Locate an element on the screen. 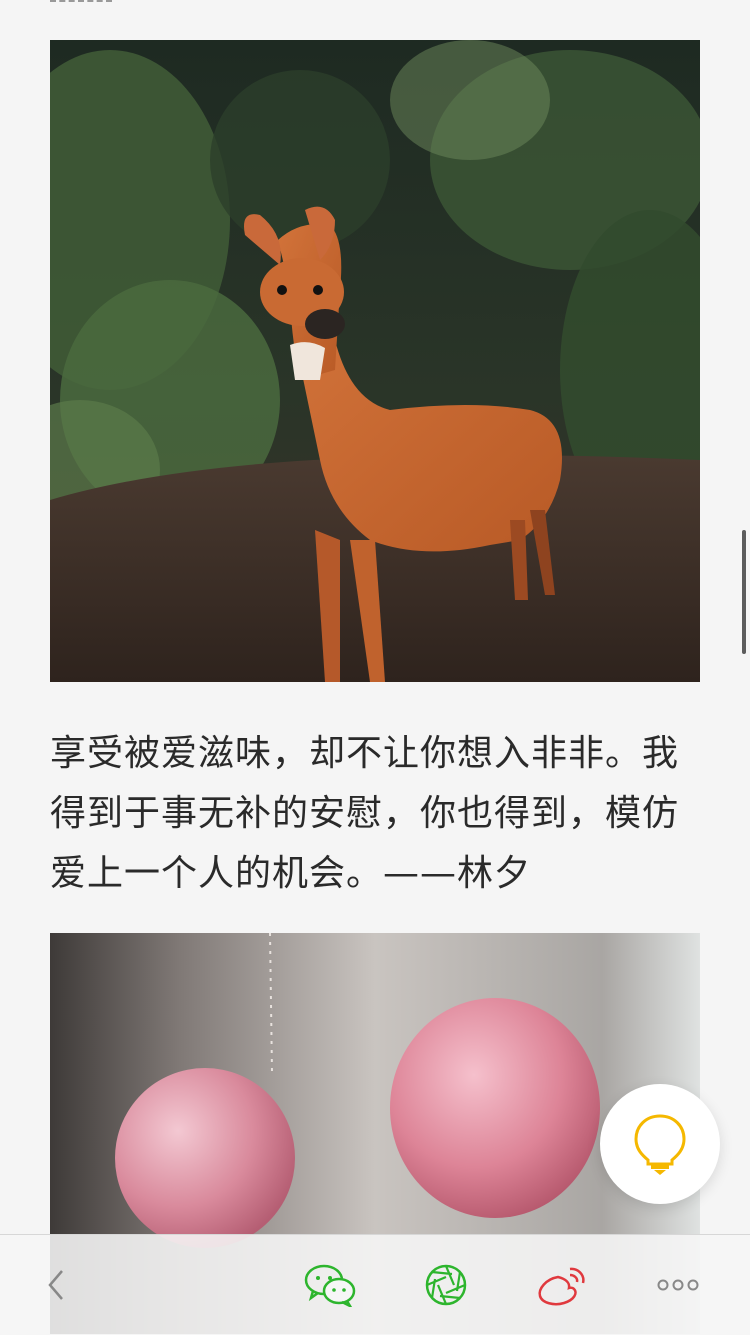 This screenshot has width=750, height=1335. more-button is located at coordinates (678, 1285).